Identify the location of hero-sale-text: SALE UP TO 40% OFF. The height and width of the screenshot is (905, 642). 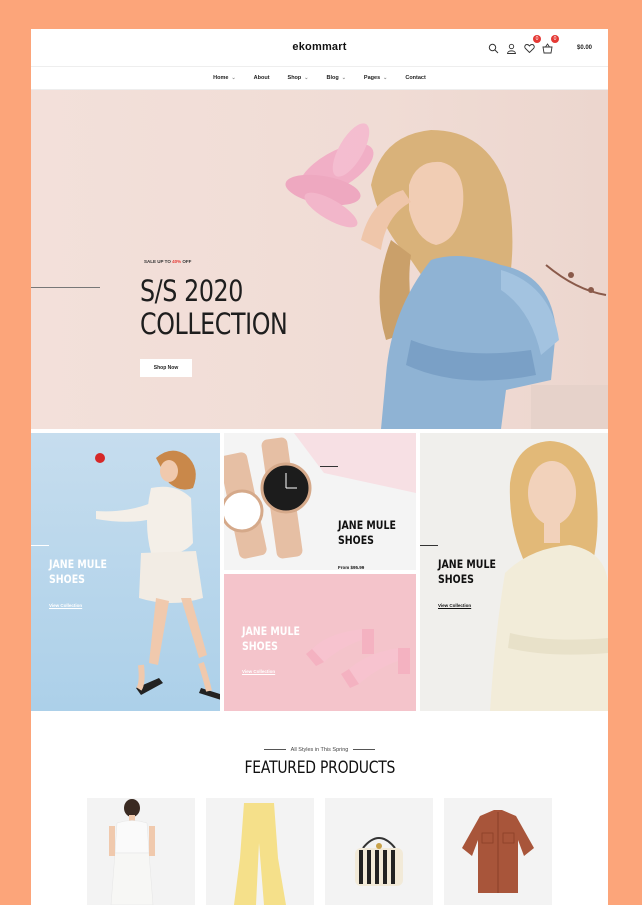
(168, 261).